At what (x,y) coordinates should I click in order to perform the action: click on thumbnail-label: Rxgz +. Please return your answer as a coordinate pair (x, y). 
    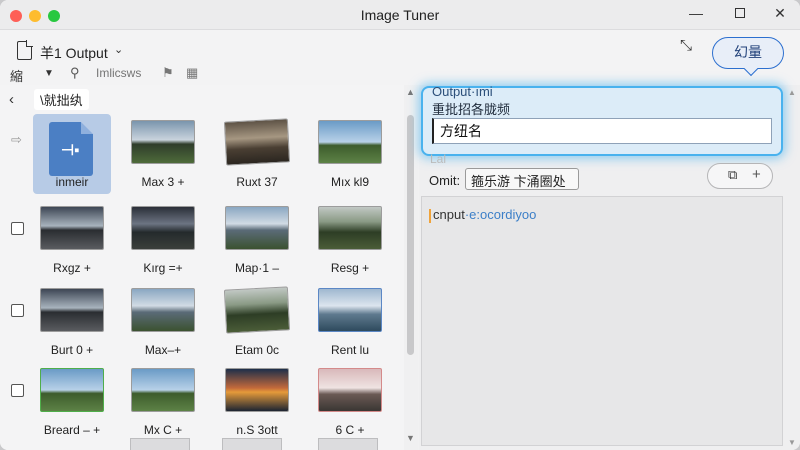
    Looking at the image, I should click on (72, 268).